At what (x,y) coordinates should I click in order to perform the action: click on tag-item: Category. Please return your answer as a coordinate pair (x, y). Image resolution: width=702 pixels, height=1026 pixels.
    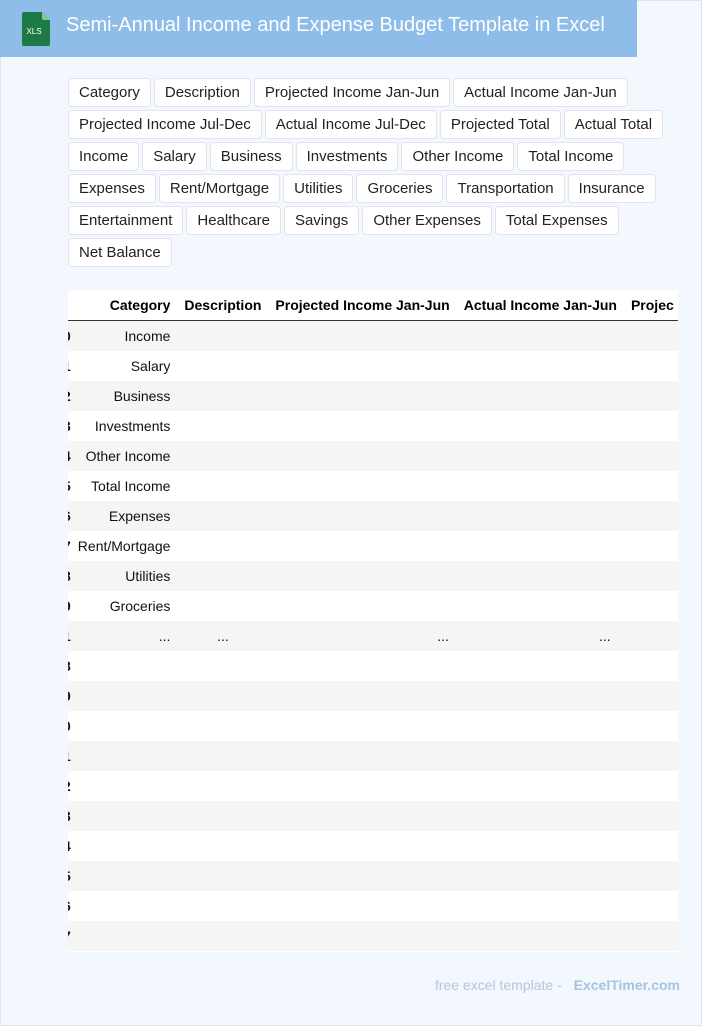
    Looking at the image, I should click on (109, 92).